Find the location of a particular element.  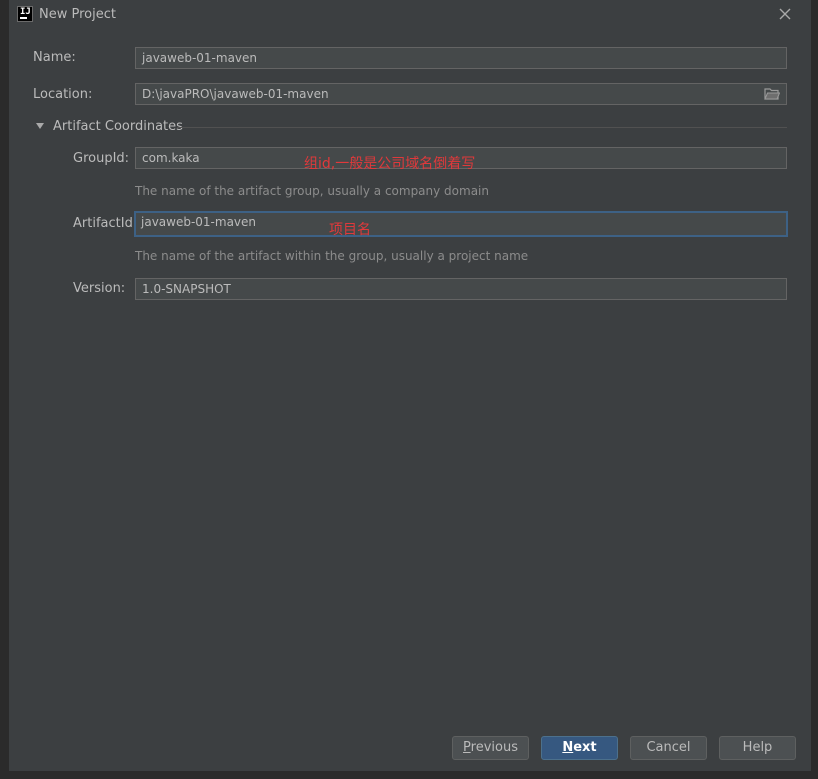

artifact-coordinates-title: Artifact Coordinates is located at coordinates (118, 126).